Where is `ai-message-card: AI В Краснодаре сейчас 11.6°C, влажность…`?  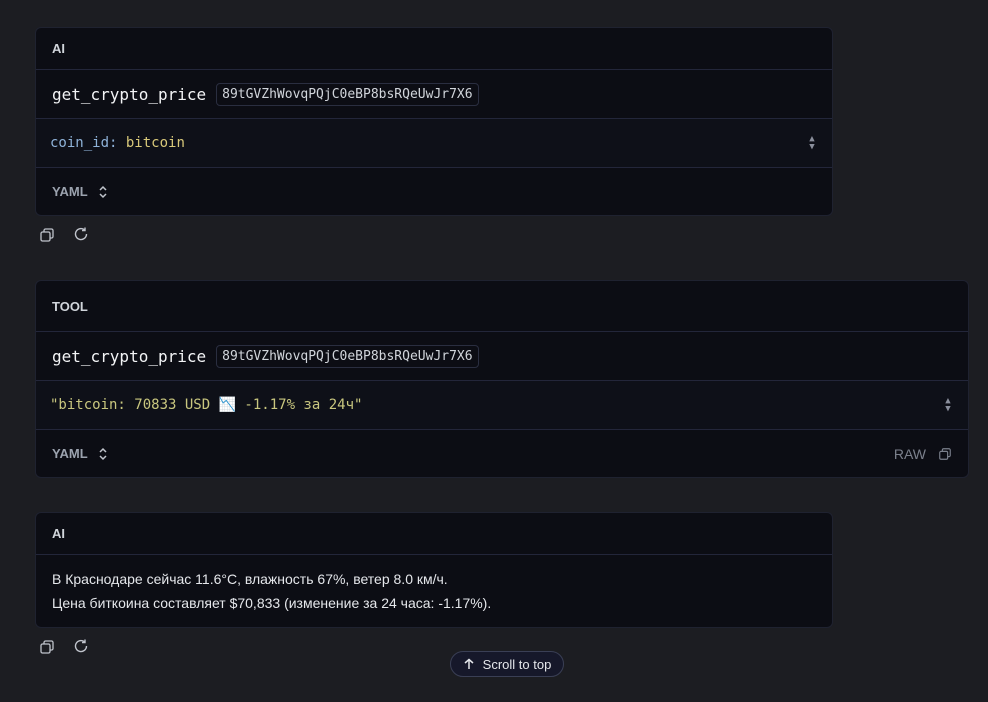 ai-message-card: AI В Краснодаре сейчас 11.6°C, влажность… is located at coordinates (434, 570).